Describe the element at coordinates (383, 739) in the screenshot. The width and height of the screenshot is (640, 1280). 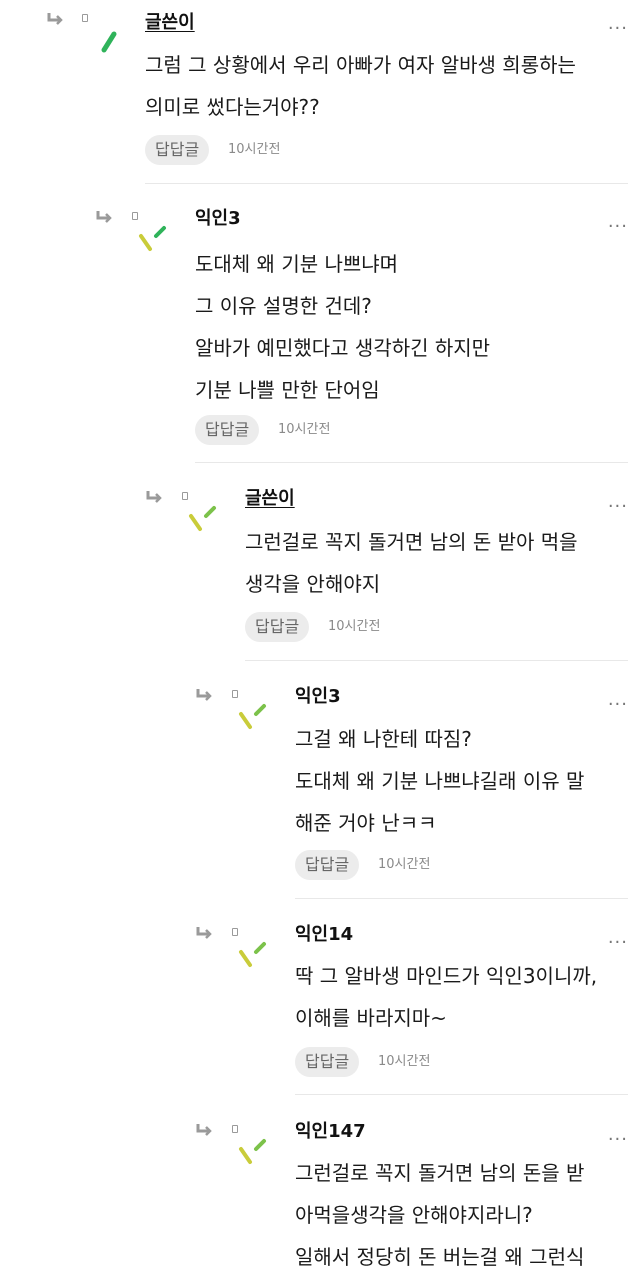
I see `comment-line: 그걸 왜 나한테 따짐?` at that location.